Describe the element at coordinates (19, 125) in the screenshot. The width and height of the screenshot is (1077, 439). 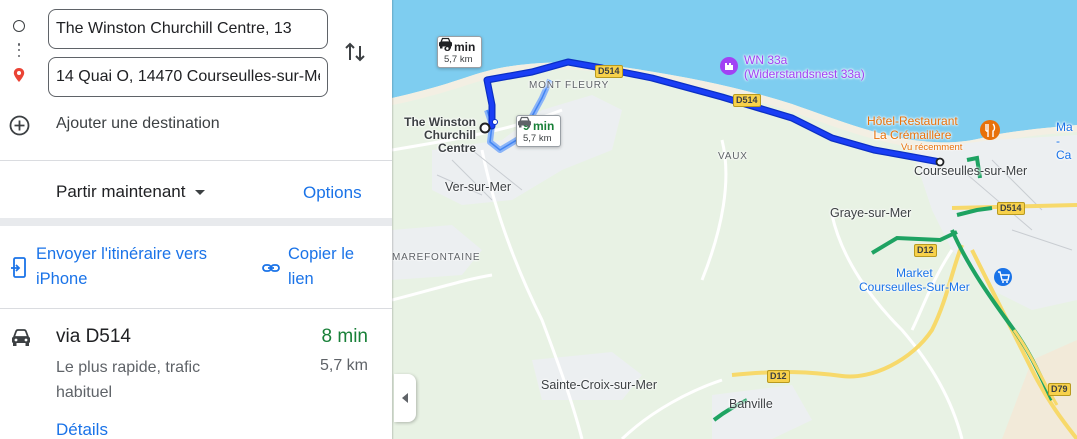
I see `add-destination-icon` at that location.